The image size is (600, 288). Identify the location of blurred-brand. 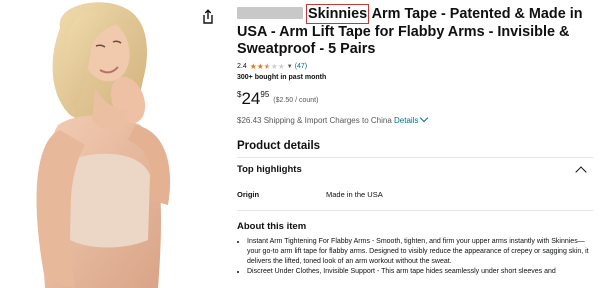
(270, 13).